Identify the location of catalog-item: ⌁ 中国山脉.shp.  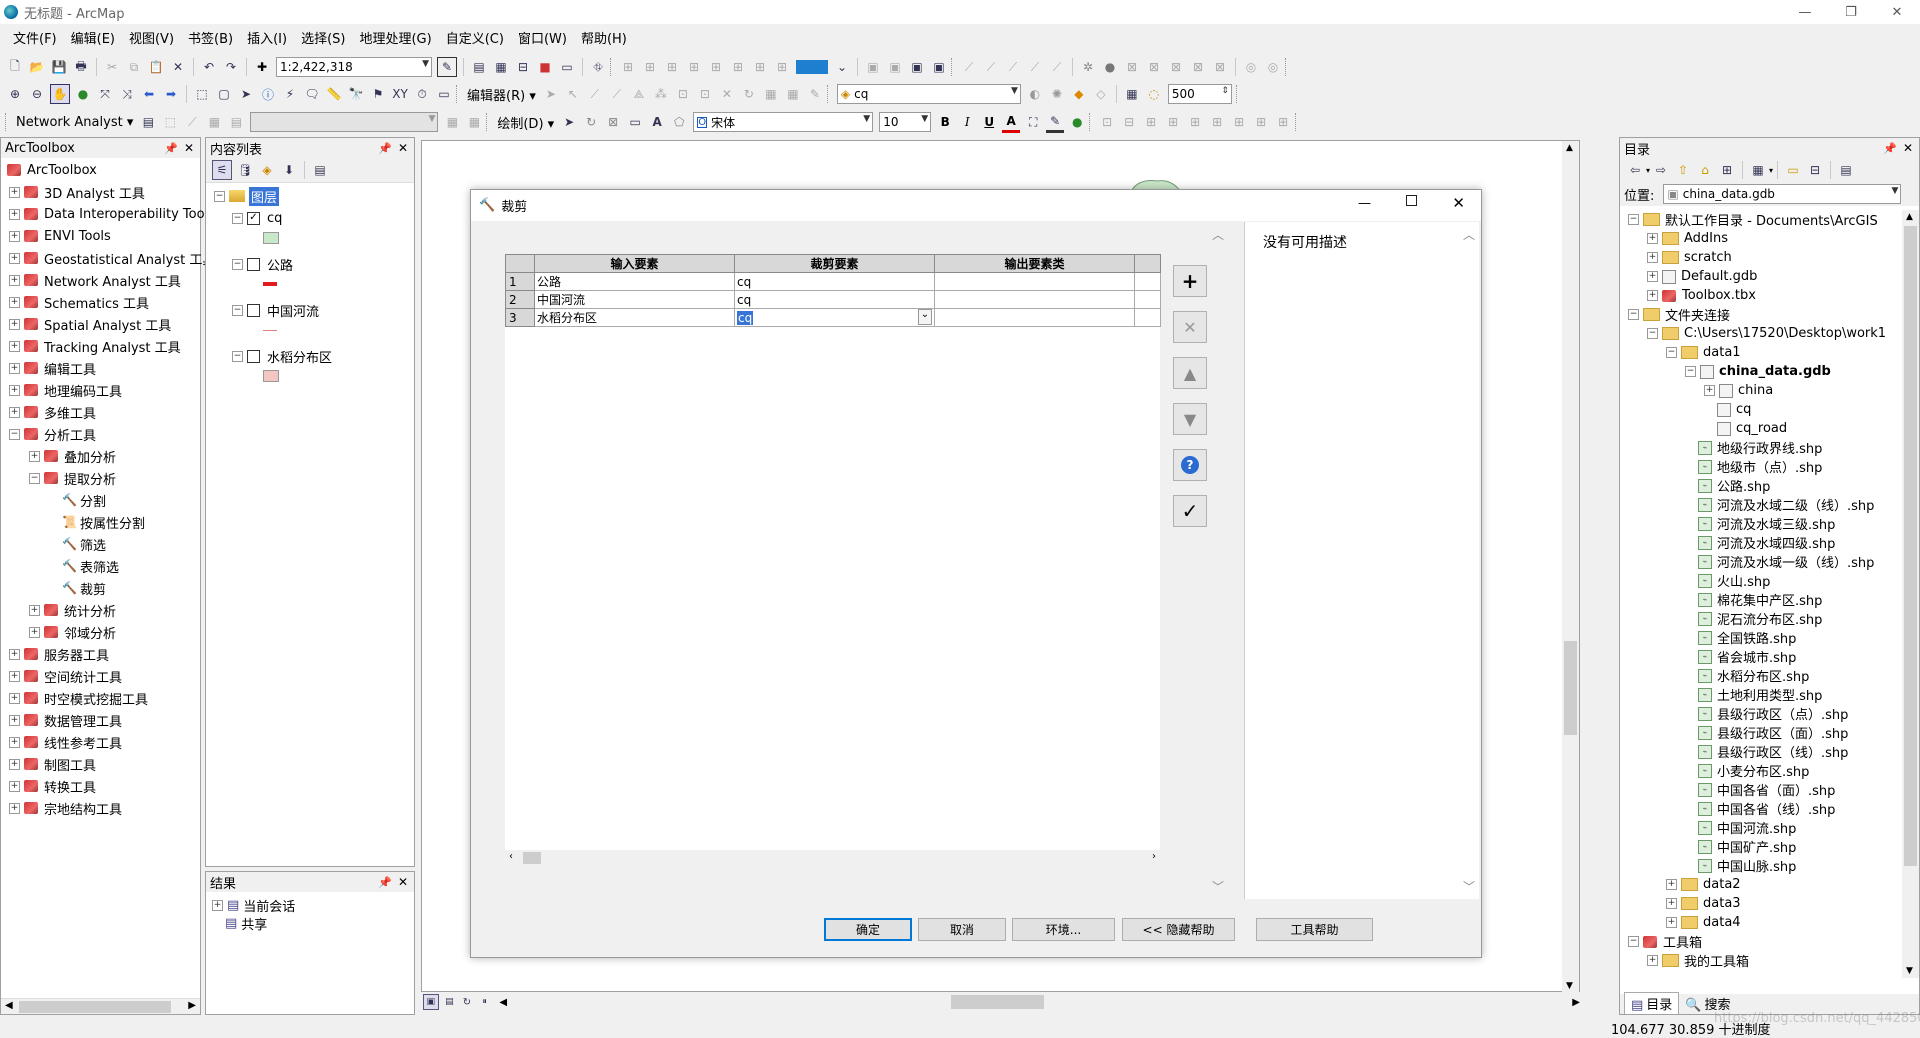
(1769, 865).